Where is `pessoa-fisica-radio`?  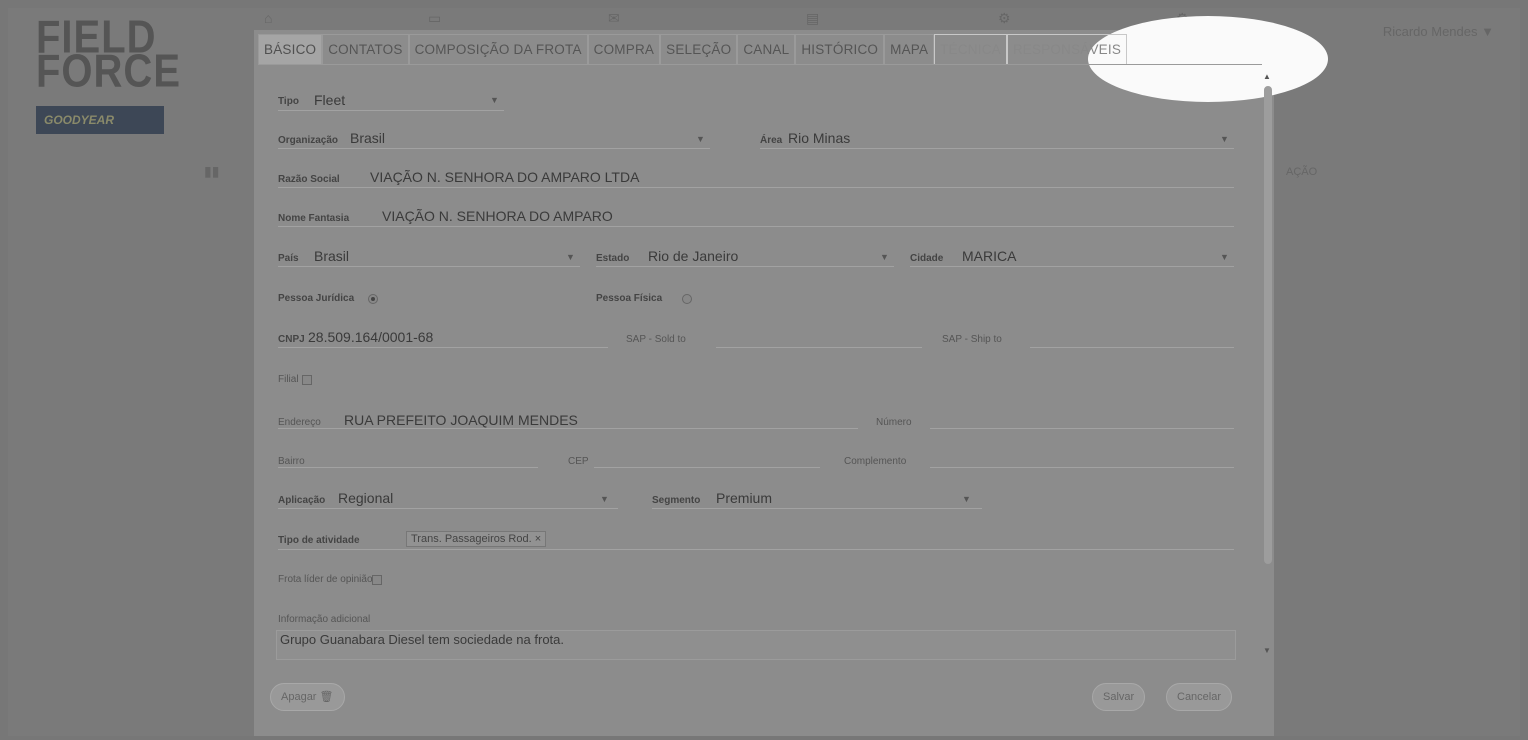 pessoa-fisica-radio is located at coordinates (687, 299).